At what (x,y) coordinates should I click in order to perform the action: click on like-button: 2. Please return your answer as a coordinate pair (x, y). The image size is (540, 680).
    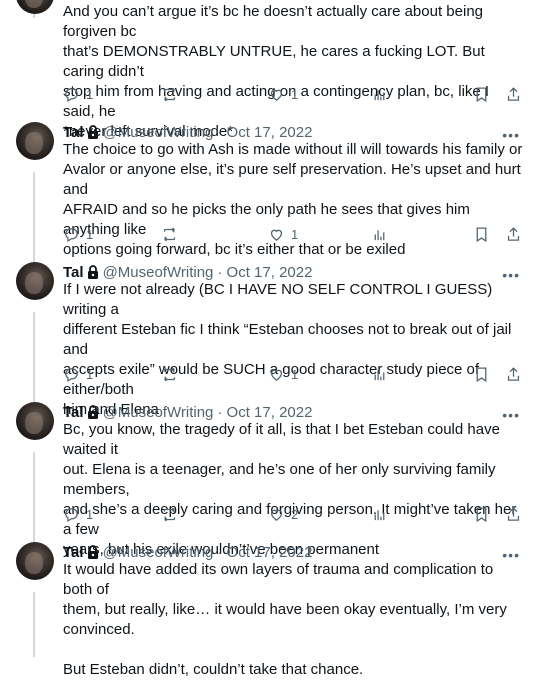
    Looking at the image, I should click on (283, 514).